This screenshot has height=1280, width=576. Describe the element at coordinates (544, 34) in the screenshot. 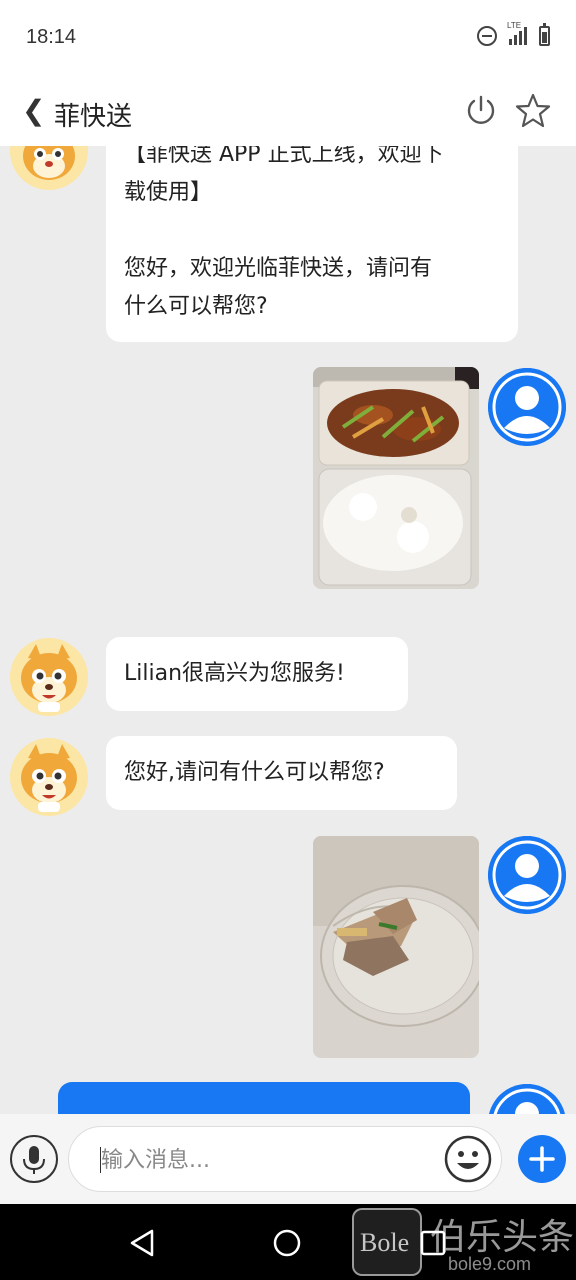

I see `battery-icon` at that location.